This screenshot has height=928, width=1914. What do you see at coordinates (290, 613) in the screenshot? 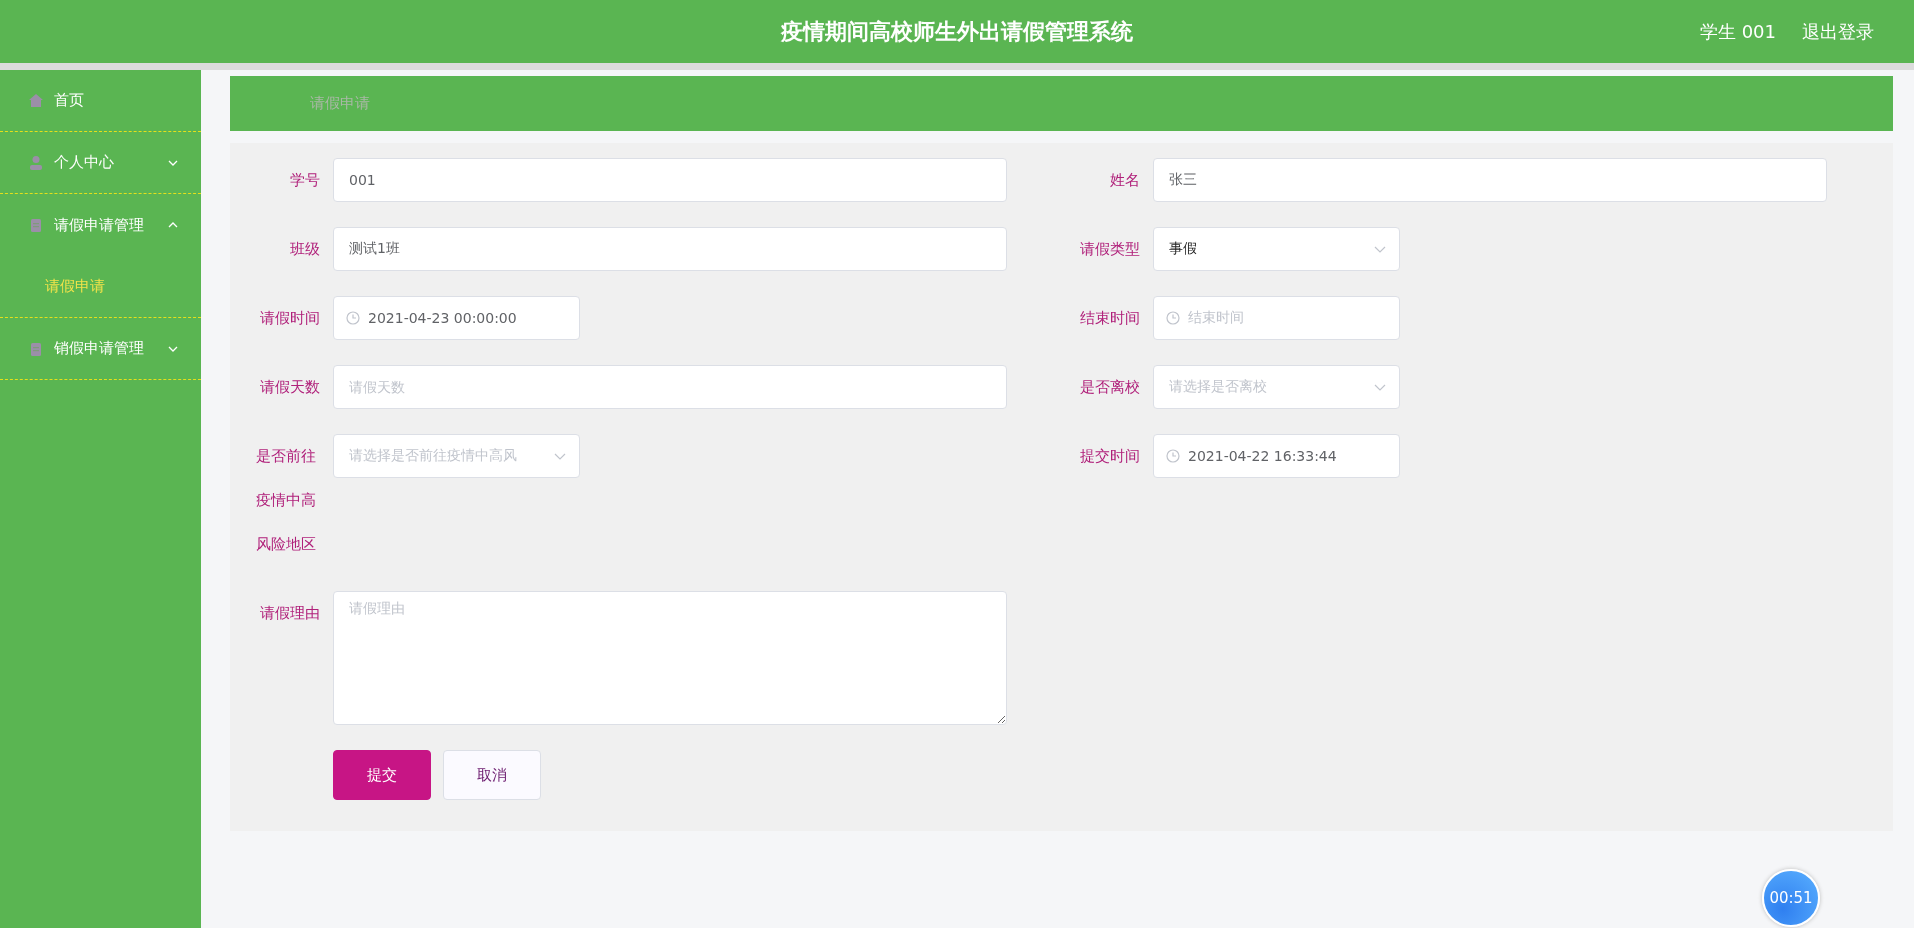
I see `field-label: 请假理由` at bounding box center [290, 613].